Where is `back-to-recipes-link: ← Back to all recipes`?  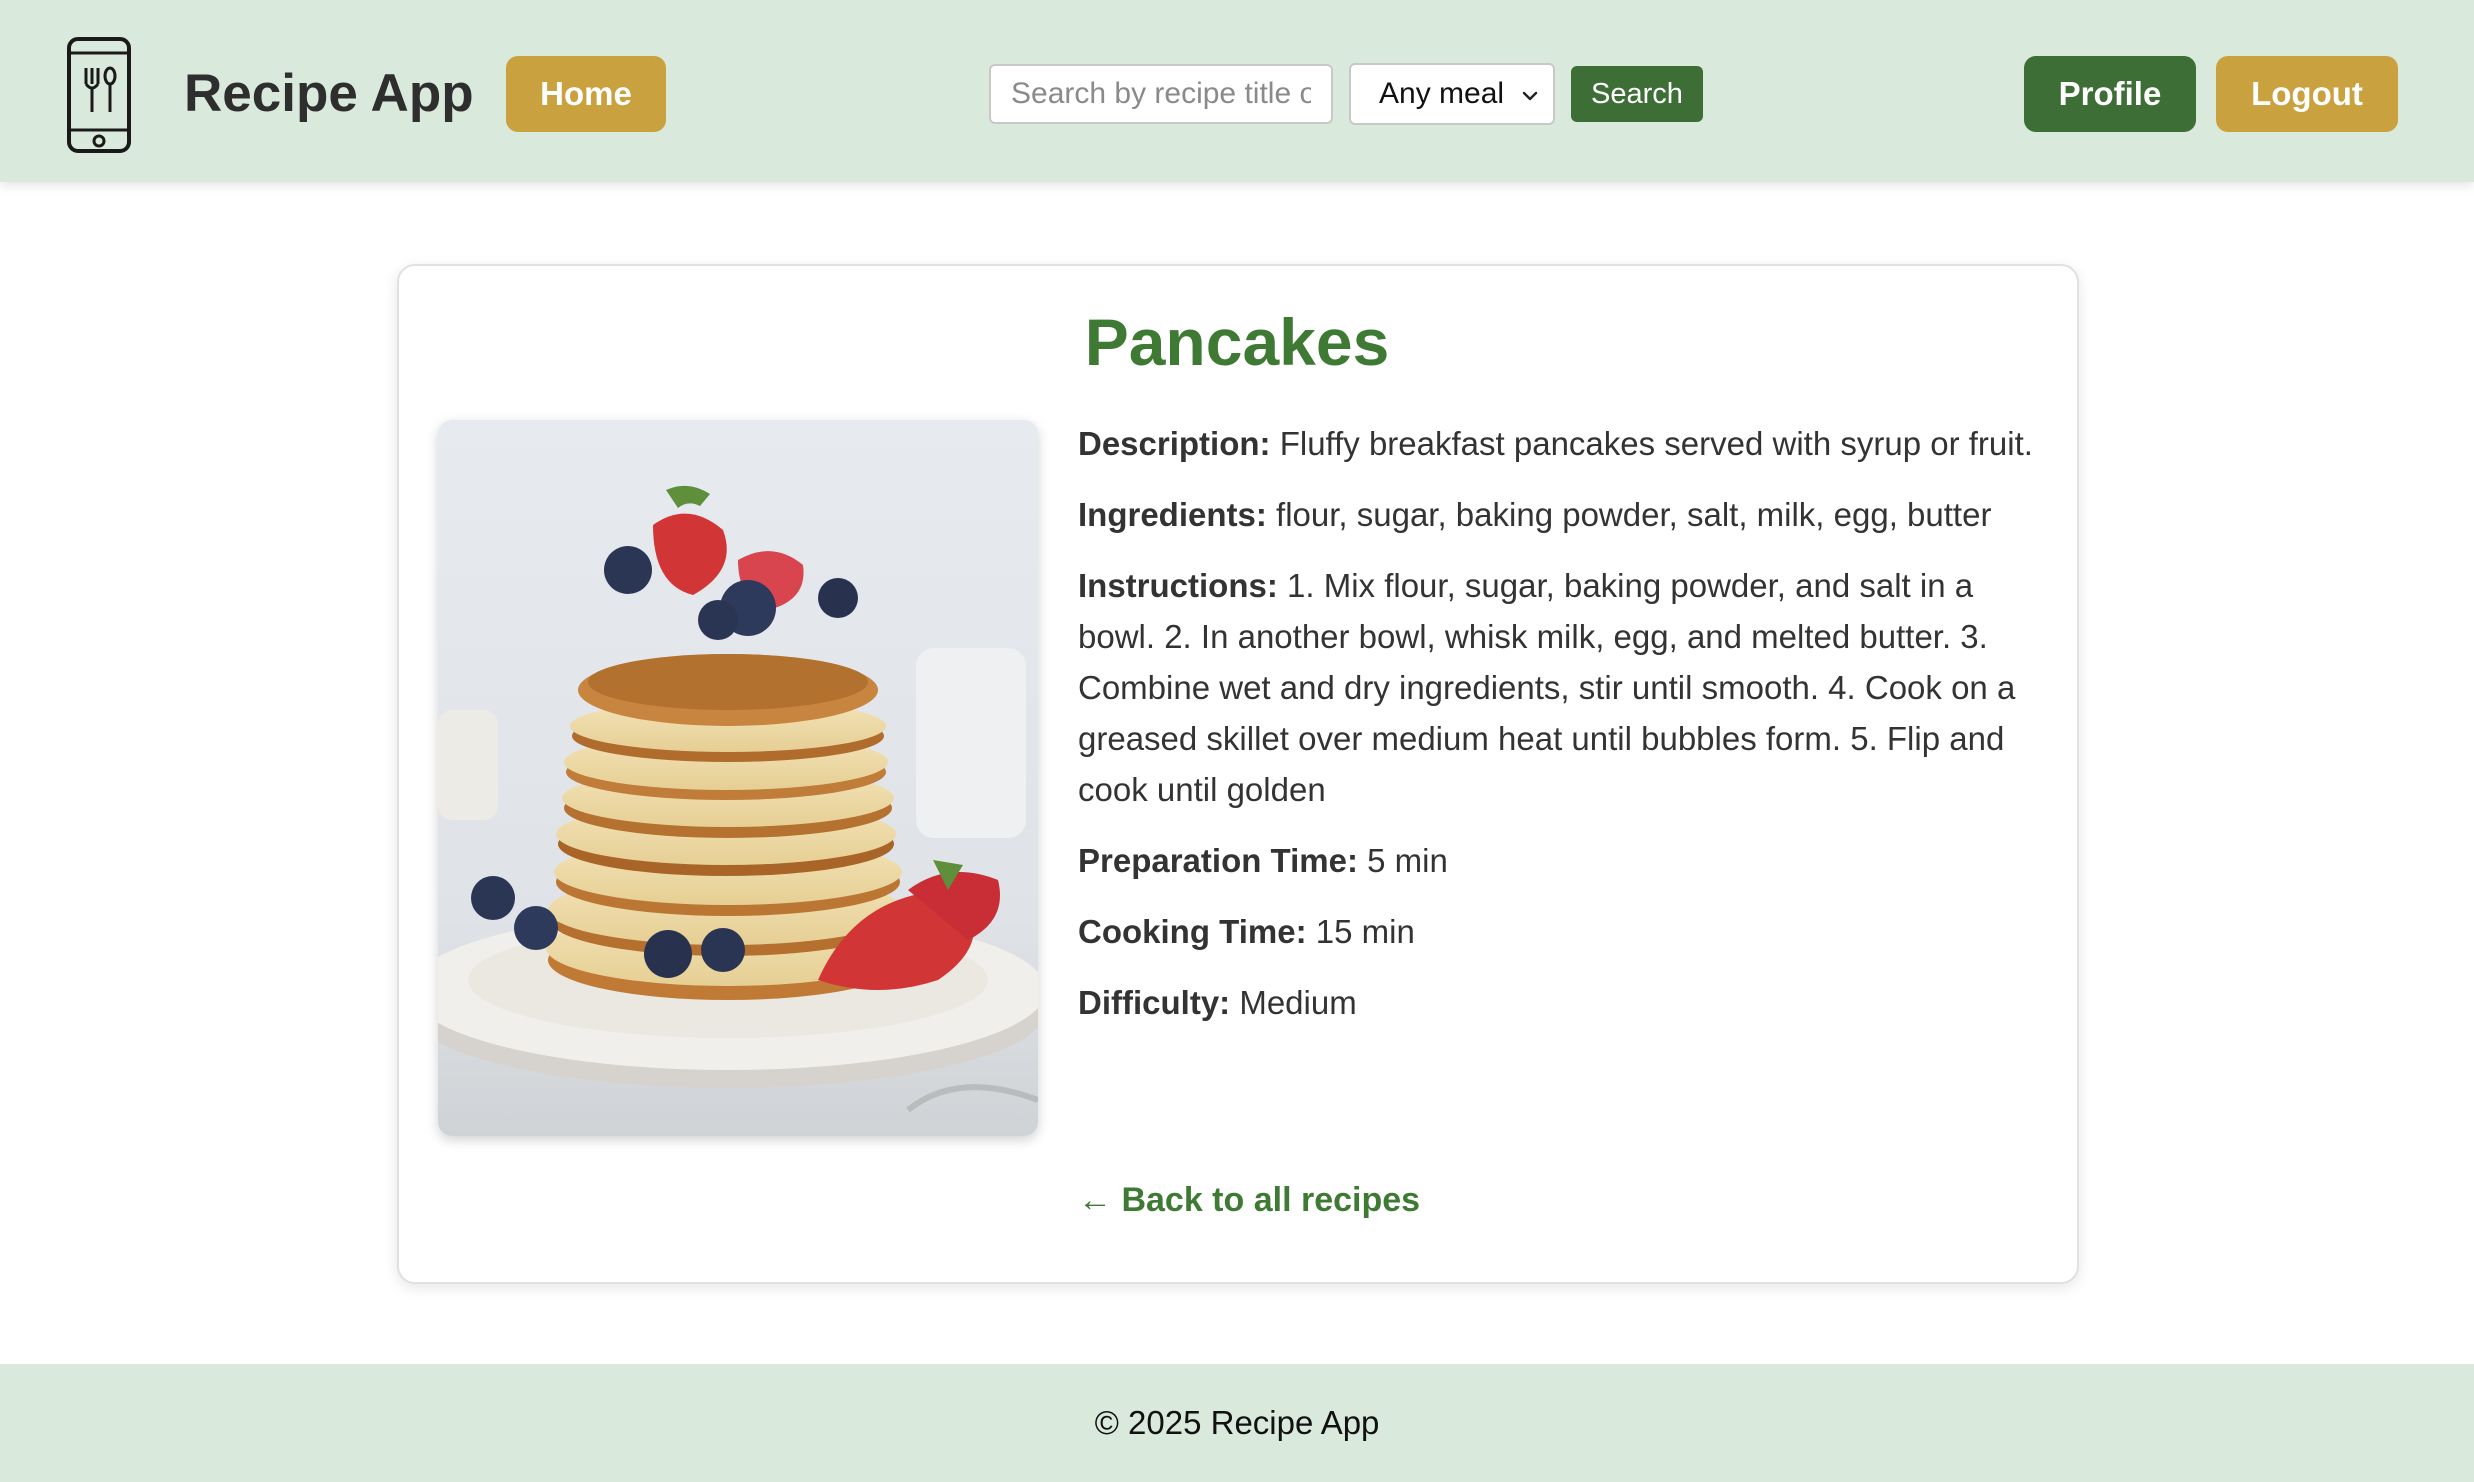 back-to-recipes-link: ← Back to all recipes is located at coordinates (1249, 1200).